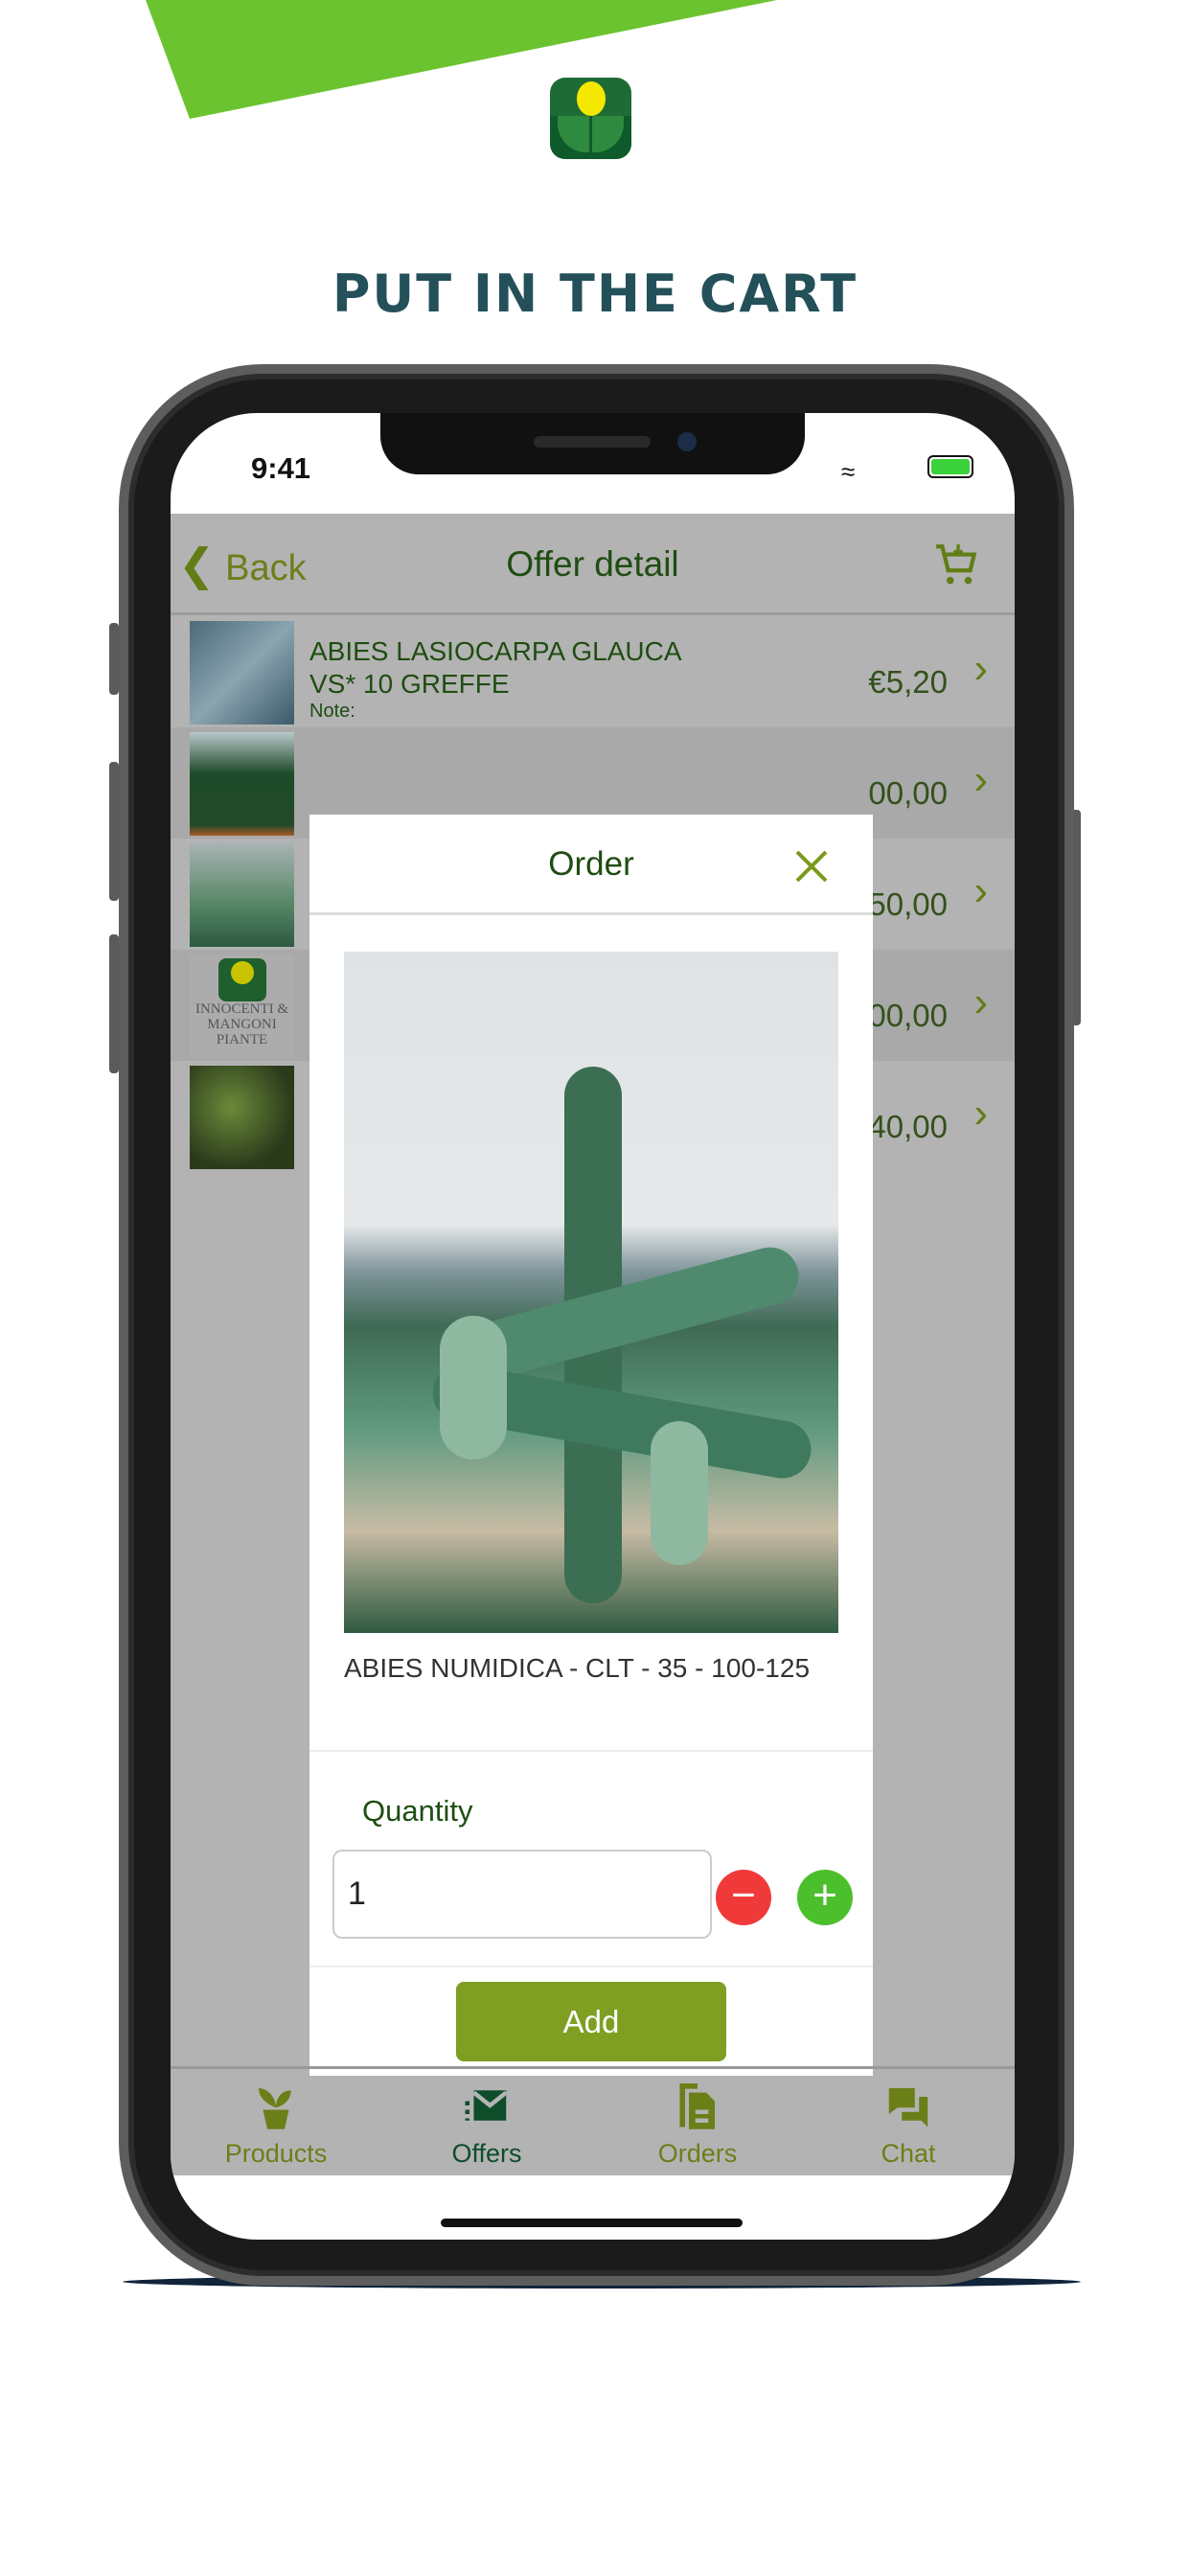 The width and height of the screenshot is (1190, 2576). What do you see at coordinates (332, 711) in the screenshot?
I see `row-note: Note:` at bounding box center [332, 711].